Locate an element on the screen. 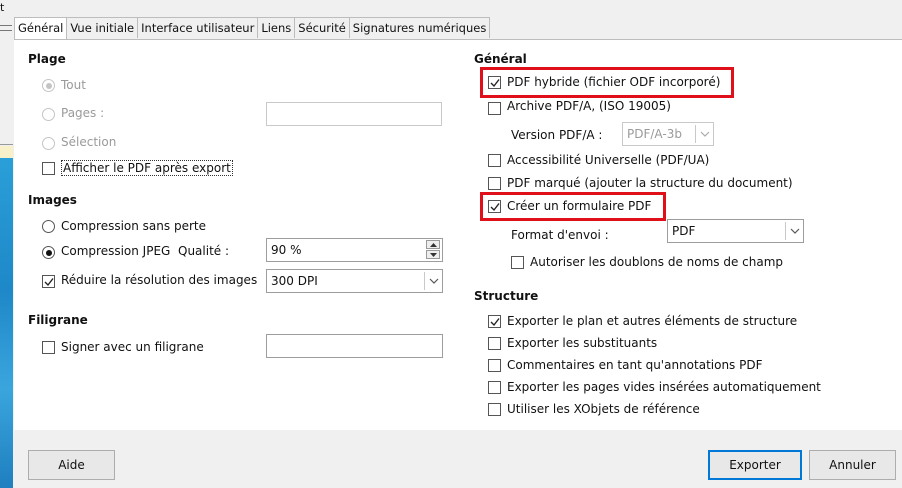 The height and width of the screenshot is (488, 902). accessibilite-checkbox is located at coordinates (494, 160).